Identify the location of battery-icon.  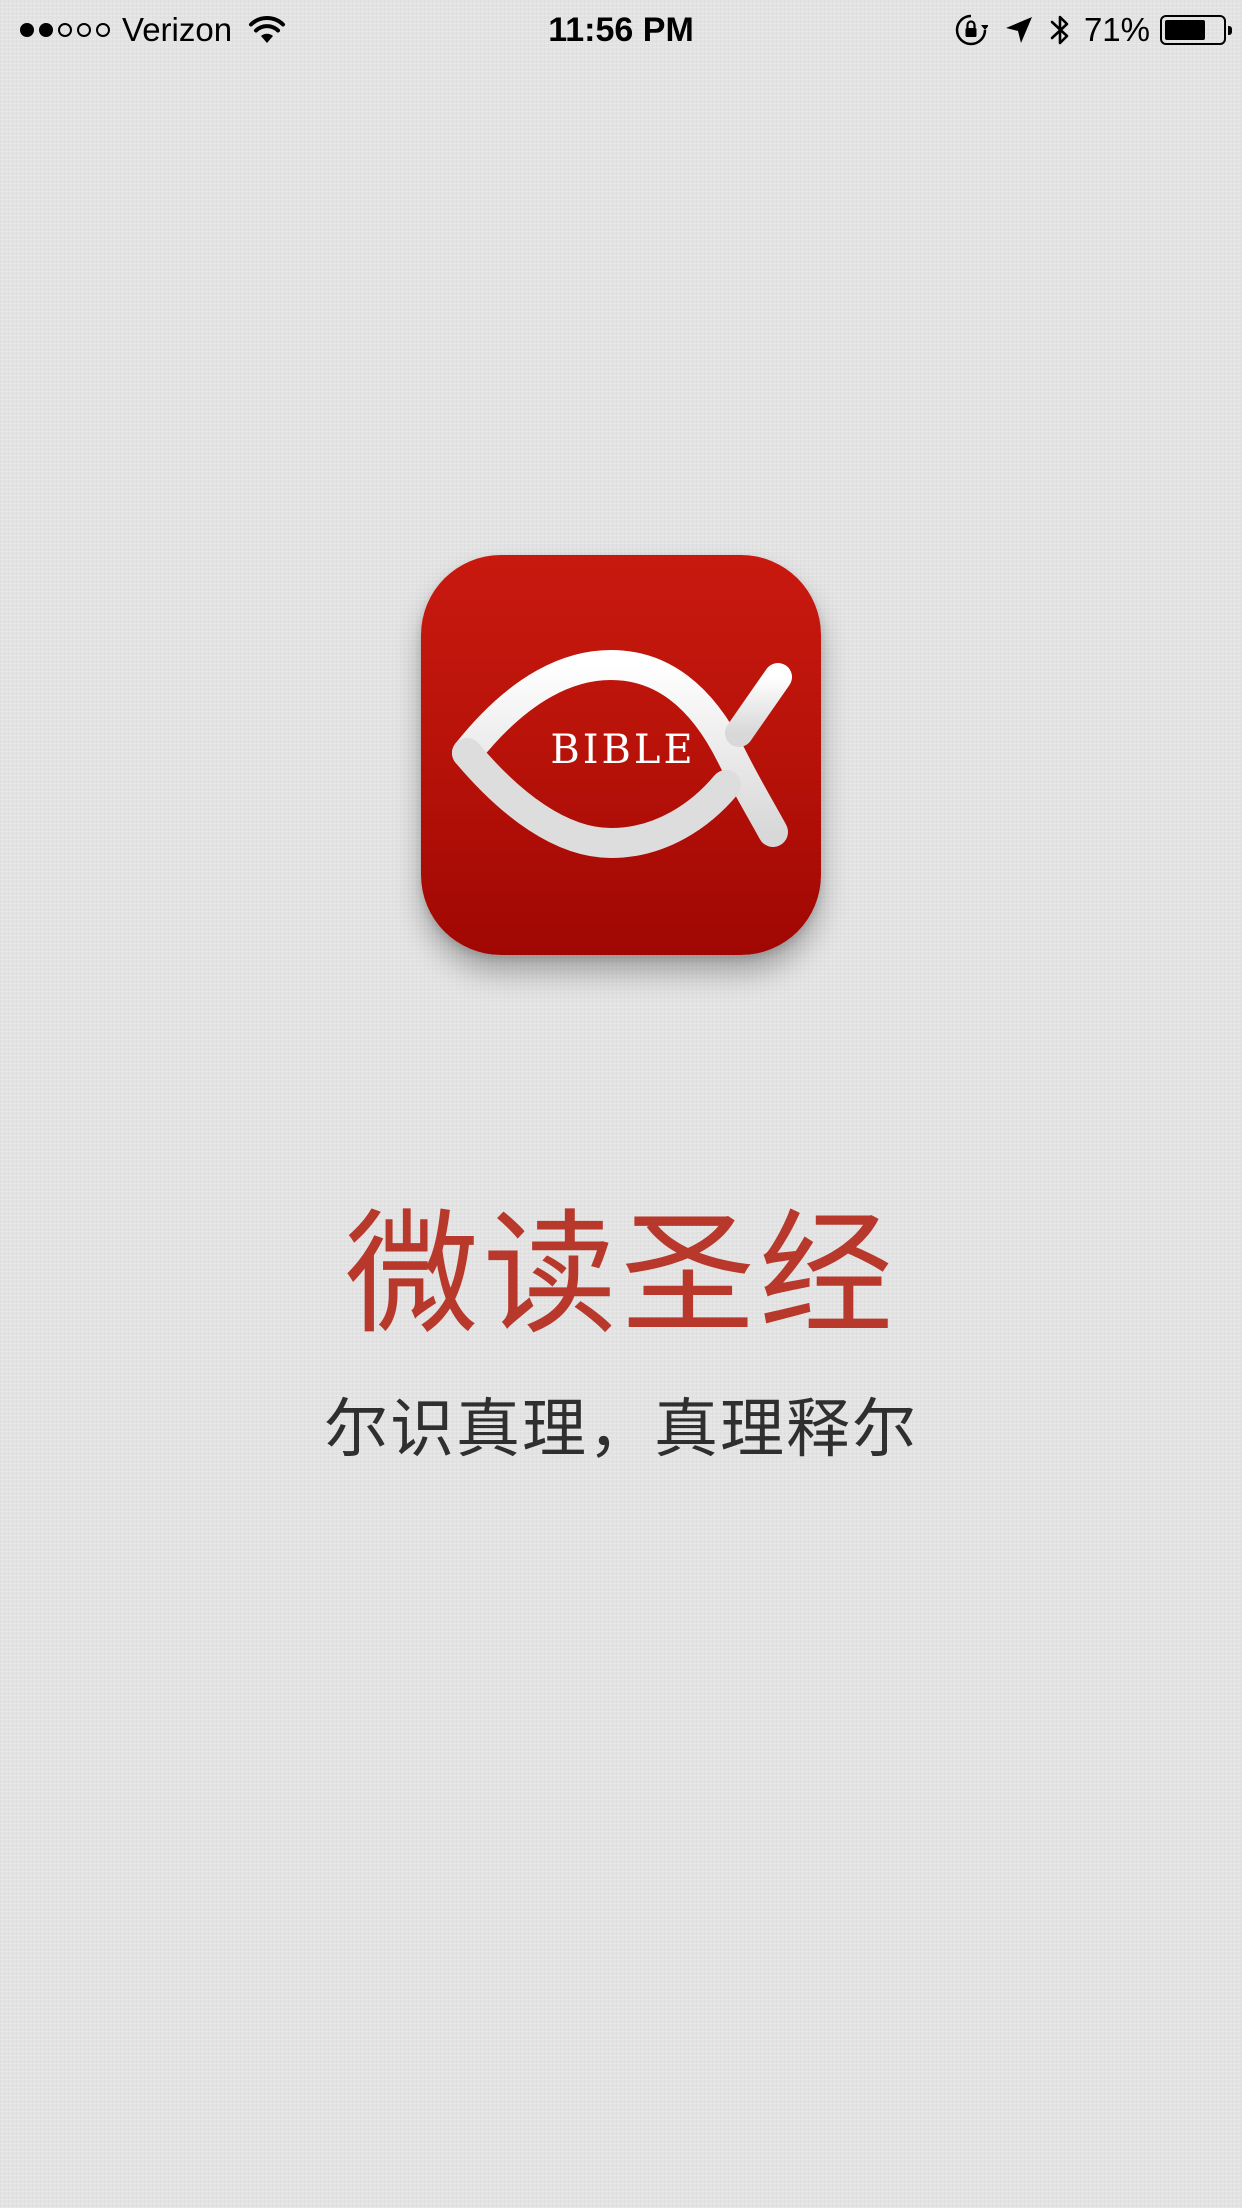
(1196, 30).